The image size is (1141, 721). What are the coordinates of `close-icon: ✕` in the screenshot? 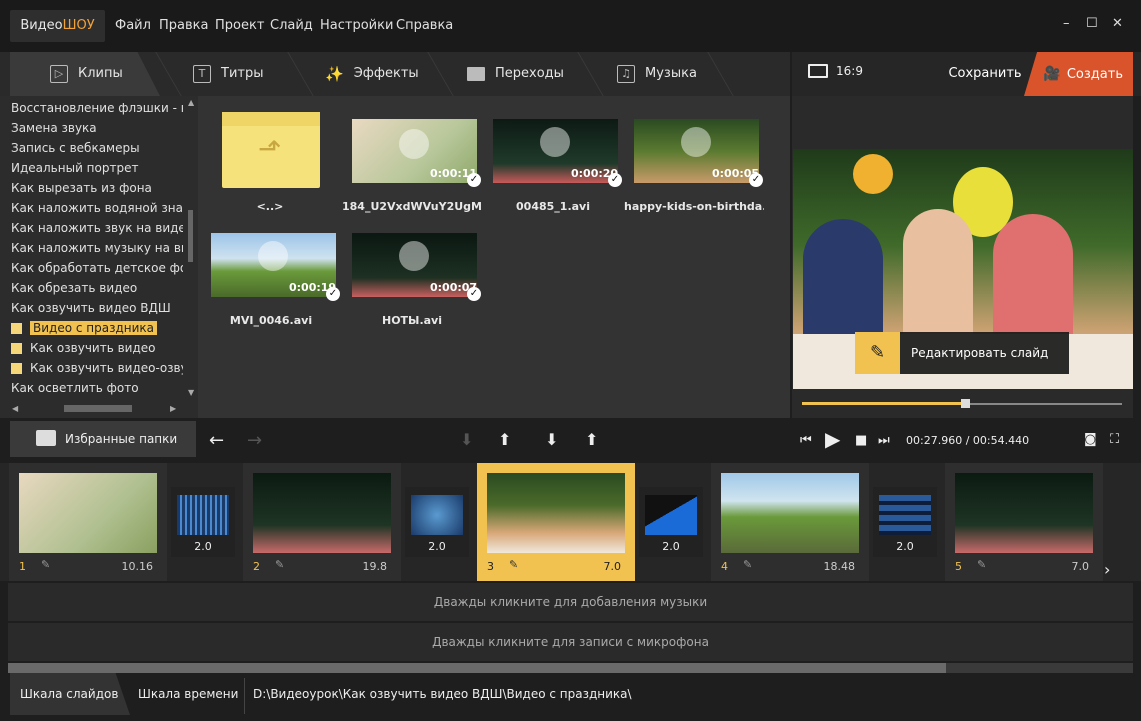 It's located at (1117, 23).